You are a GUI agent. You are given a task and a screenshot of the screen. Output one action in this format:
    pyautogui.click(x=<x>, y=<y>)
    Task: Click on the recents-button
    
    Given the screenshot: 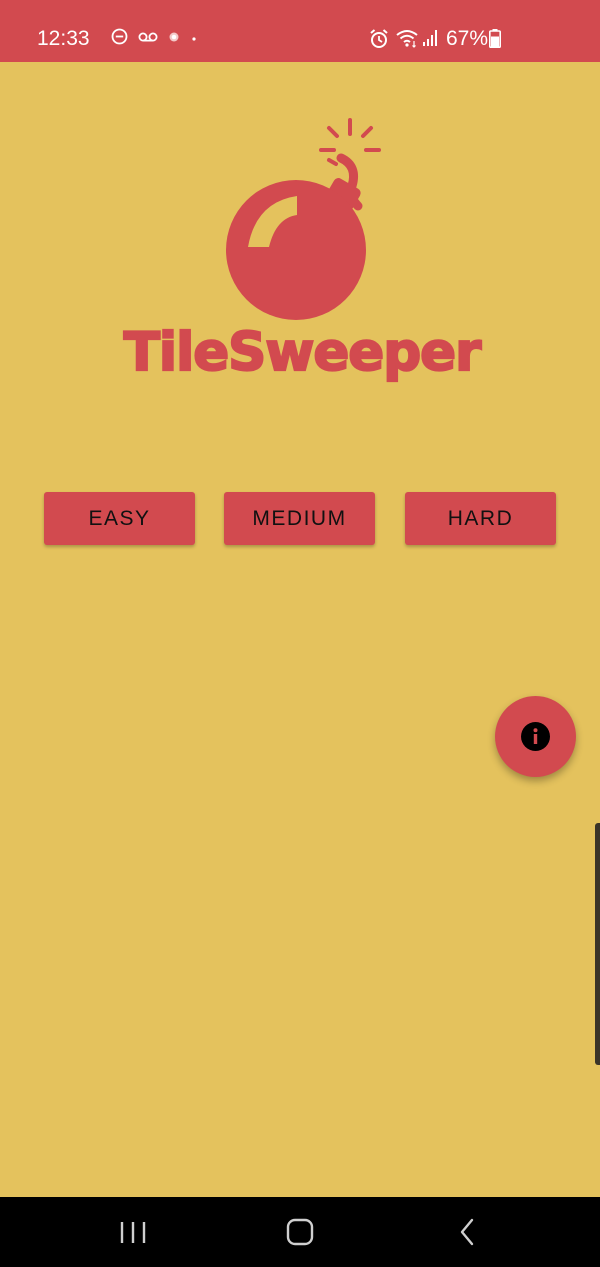 What is the action you would take?
    pyautogui.click(x=133, y=1232)
    